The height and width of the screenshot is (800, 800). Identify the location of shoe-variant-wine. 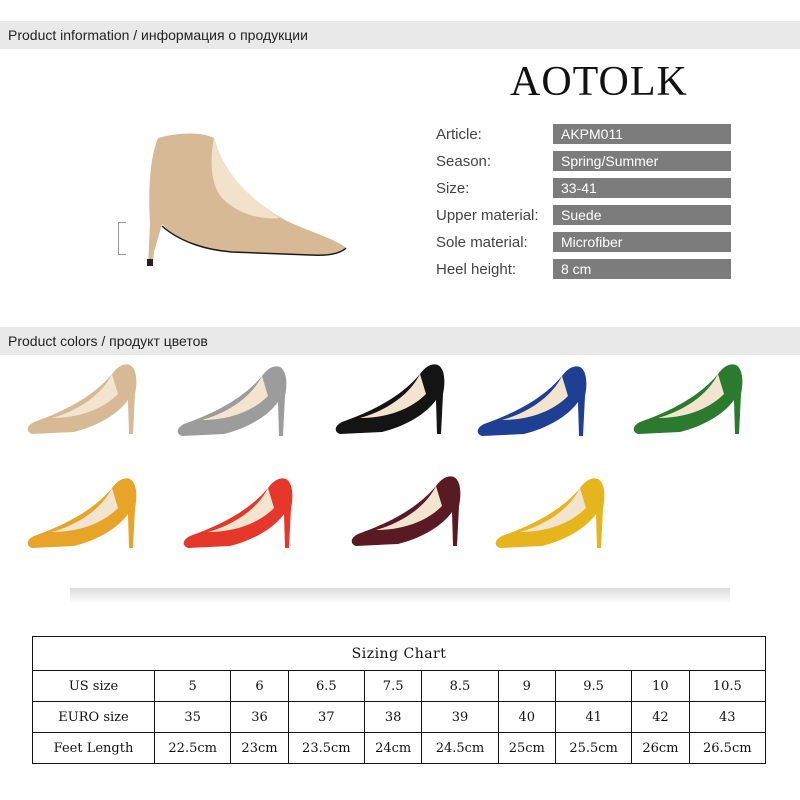
(406, 511).